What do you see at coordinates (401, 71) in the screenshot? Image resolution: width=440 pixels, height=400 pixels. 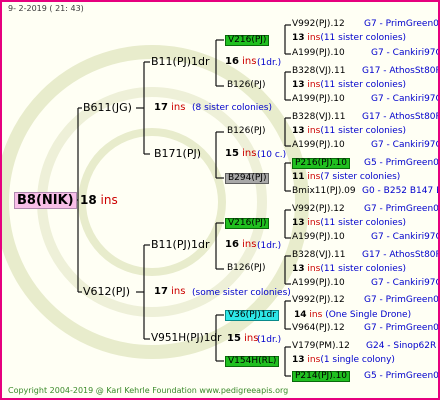 I see `gen4-group-3: G17 - AthosSt80R` at bounding box center [401, 71].